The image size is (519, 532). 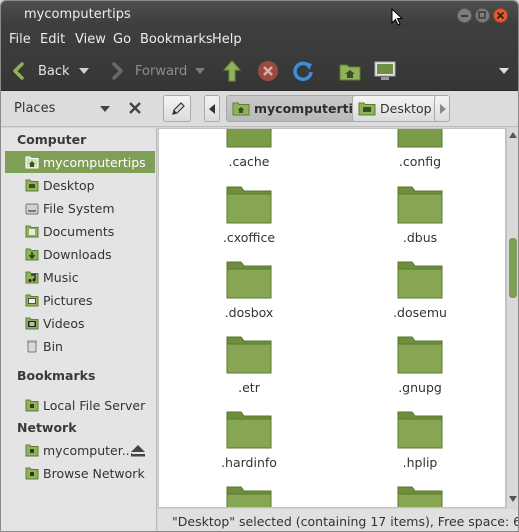 I want to click on folder-item: .hardinfo, so click(x=249, y=440).